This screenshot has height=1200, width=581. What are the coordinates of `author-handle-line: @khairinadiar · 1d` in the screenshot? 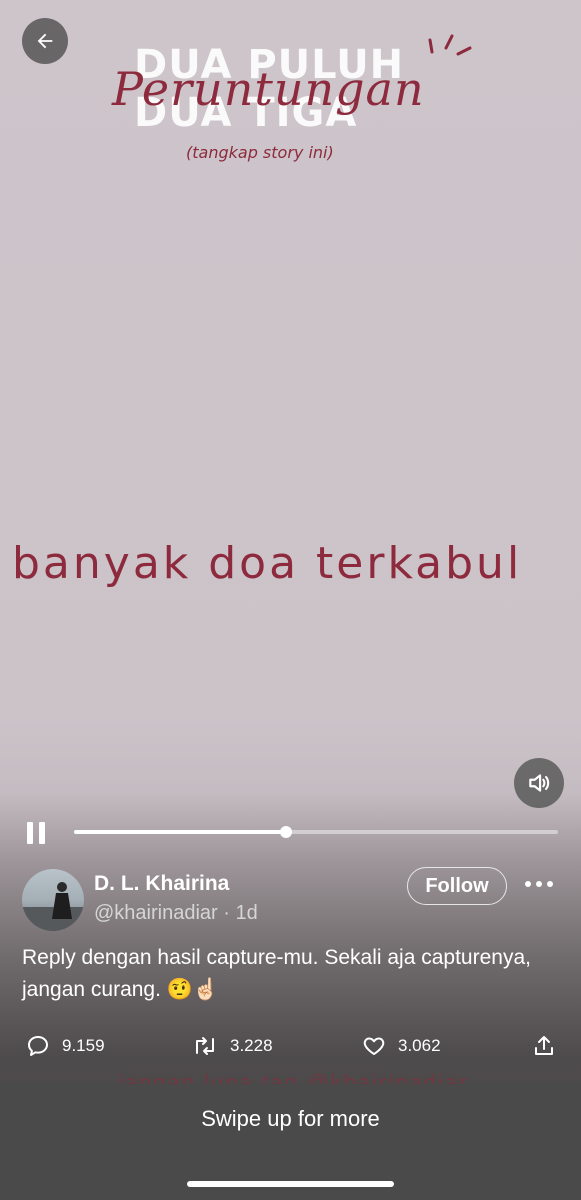 It's located at (176, 913).